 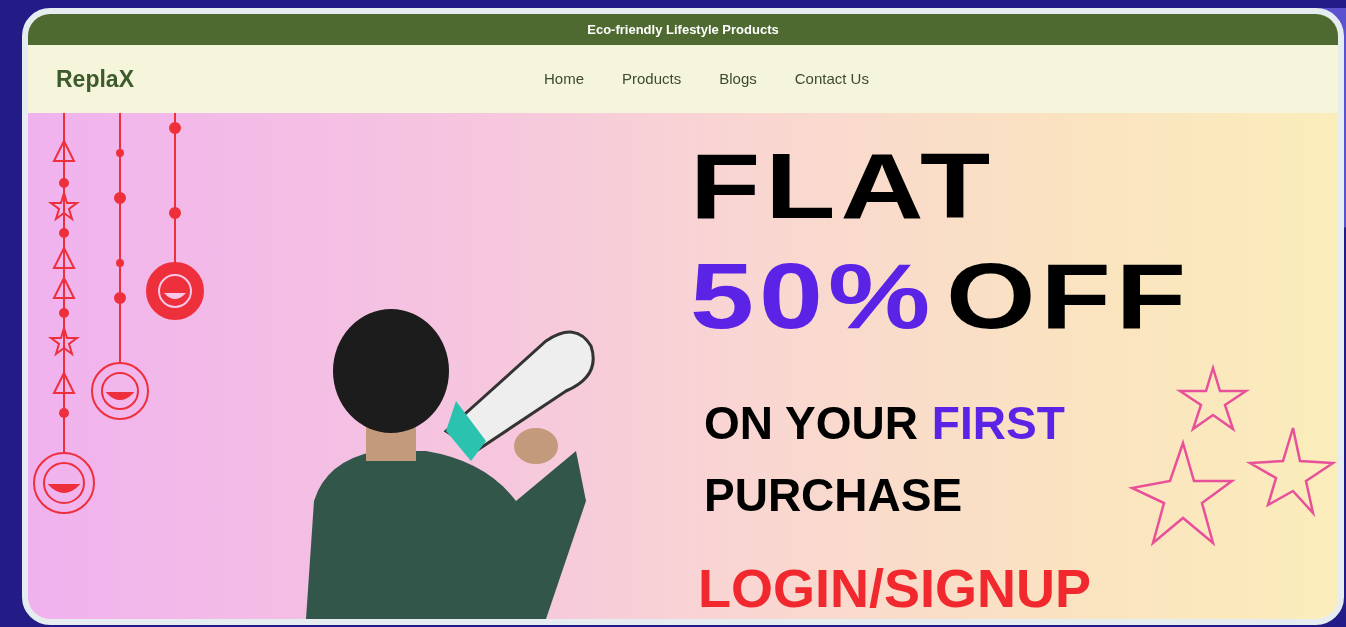 I want to click on logo: ReplaX, so click(x=300, y=79).